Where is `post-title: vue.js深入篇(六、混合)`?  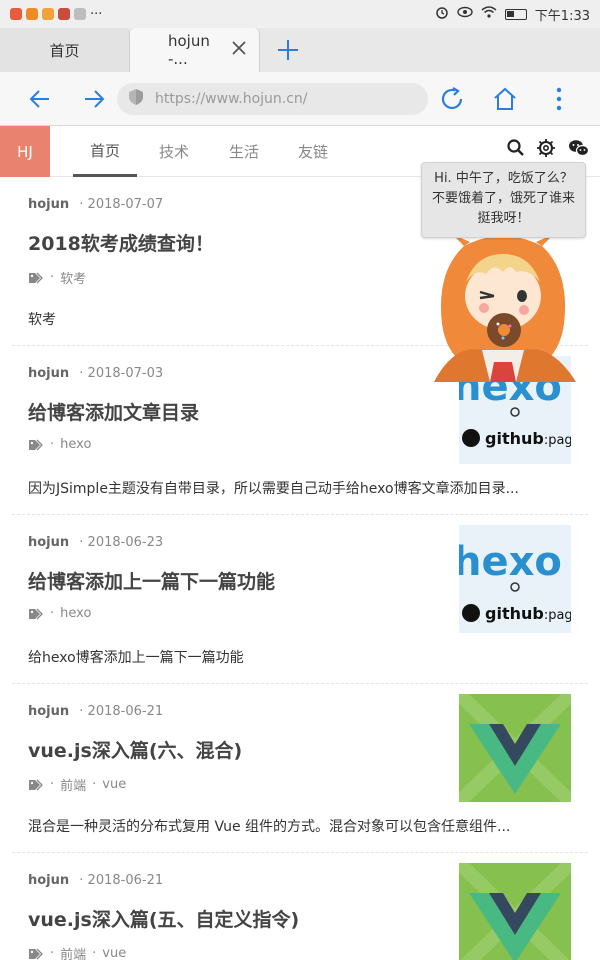 post-title: vue.js深入篇(六、混合) is located at coordinates (135, 749).